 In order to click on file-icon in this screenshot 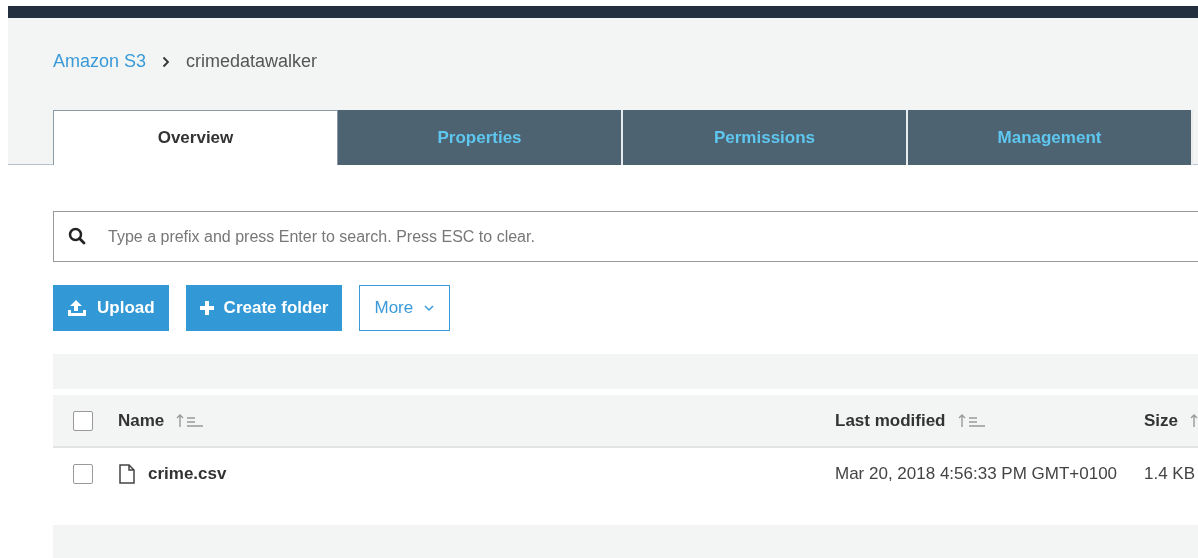, I will do `click(127, 474)`.